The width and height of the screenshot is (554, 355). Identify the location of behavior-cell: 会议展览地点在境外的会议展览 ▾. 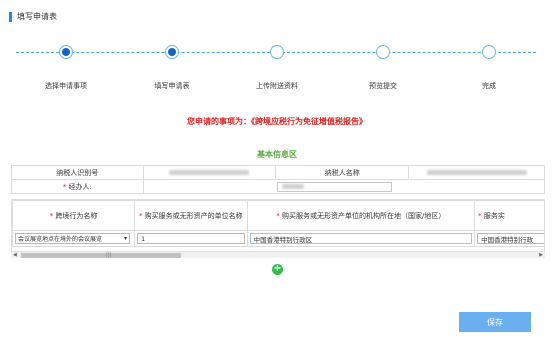
(73, 238).